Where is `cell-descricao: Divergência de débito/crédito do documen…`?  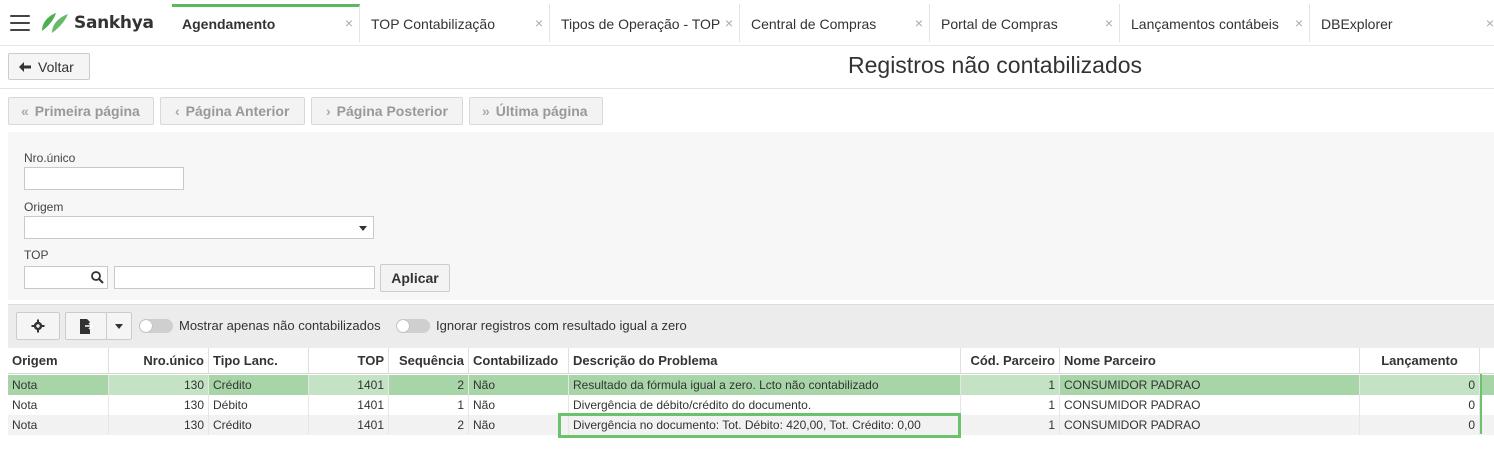 cell-descricao: Divergência de débito/crédito do documen… is located at coordinates (765, 405).